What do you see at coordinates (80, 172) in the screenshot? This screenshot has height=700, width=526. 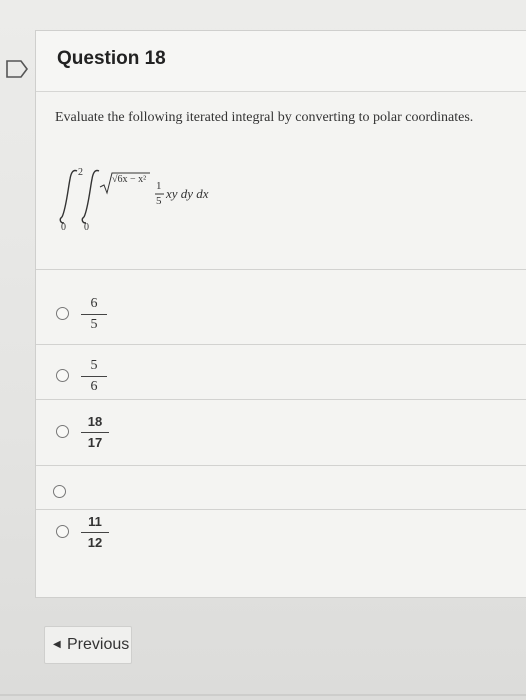 I see `outer-upper-limit: 2` at bounding box center [80, 172].